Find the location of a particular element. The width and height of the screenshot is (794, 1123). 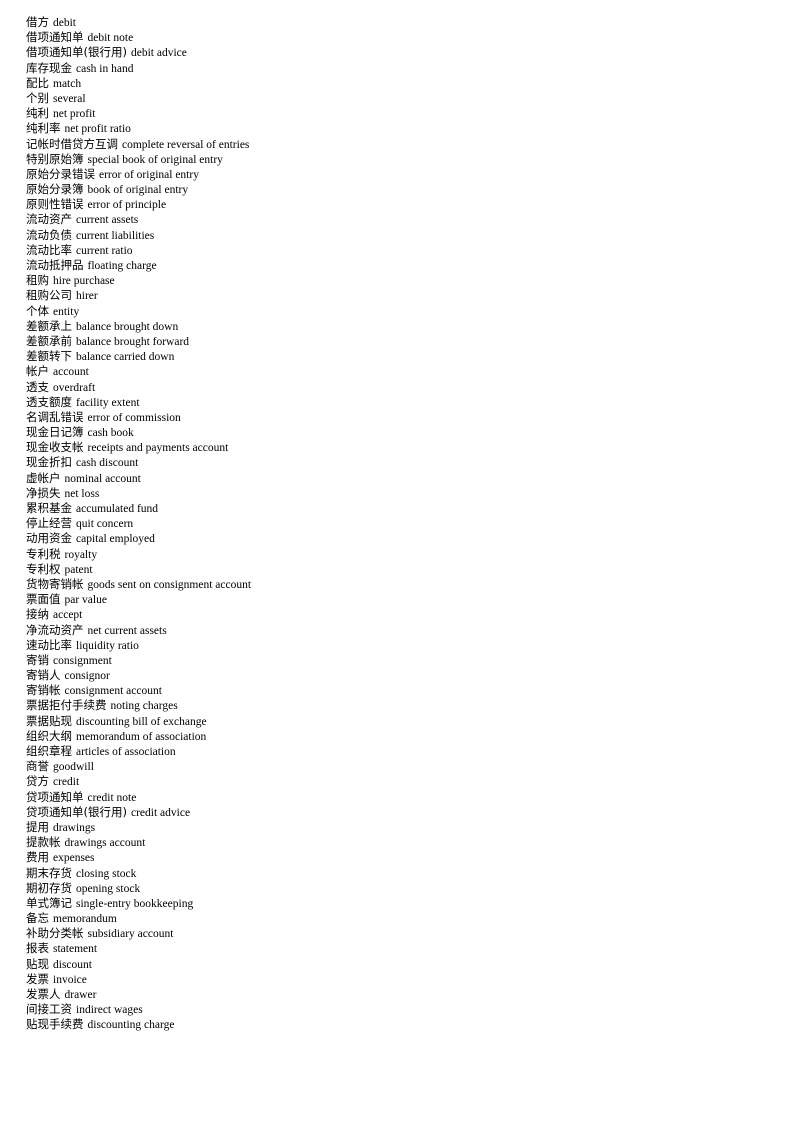

glossary-entry: 累积基金 accumulated fund is located at coordinates (410, 507).